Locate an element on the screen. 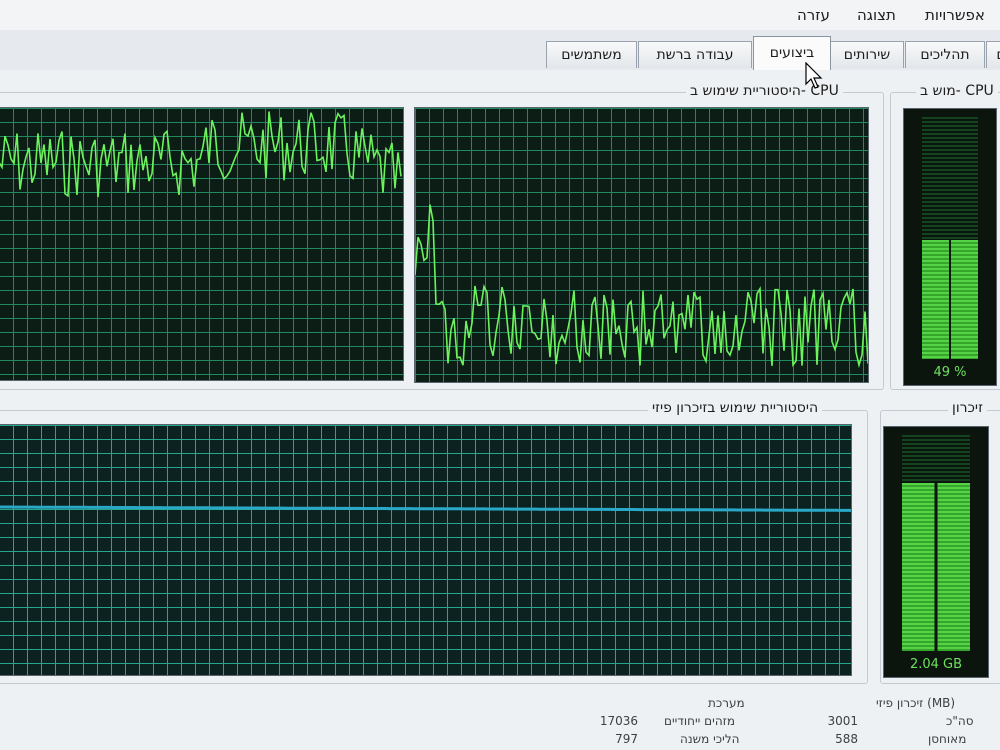  tab-processes: תהליכים is located at coordinates (945, 54).